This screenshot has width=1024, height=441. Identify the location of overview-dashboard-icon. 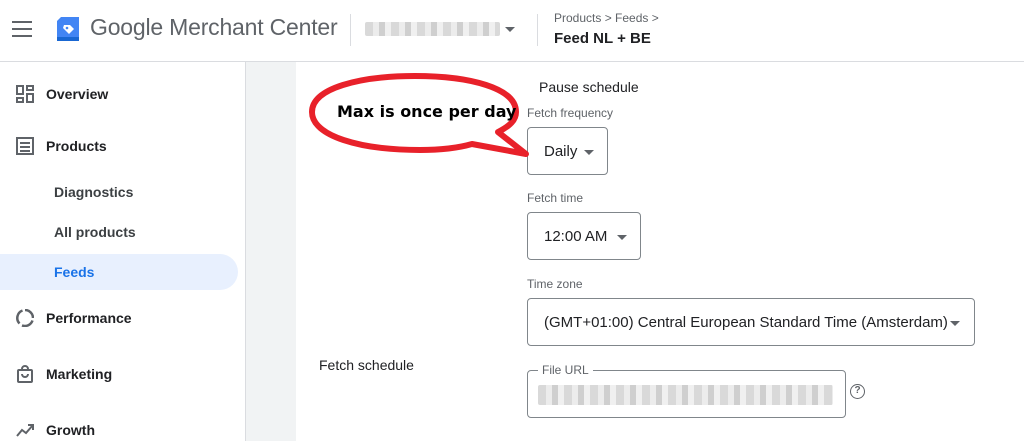
(25, 94).